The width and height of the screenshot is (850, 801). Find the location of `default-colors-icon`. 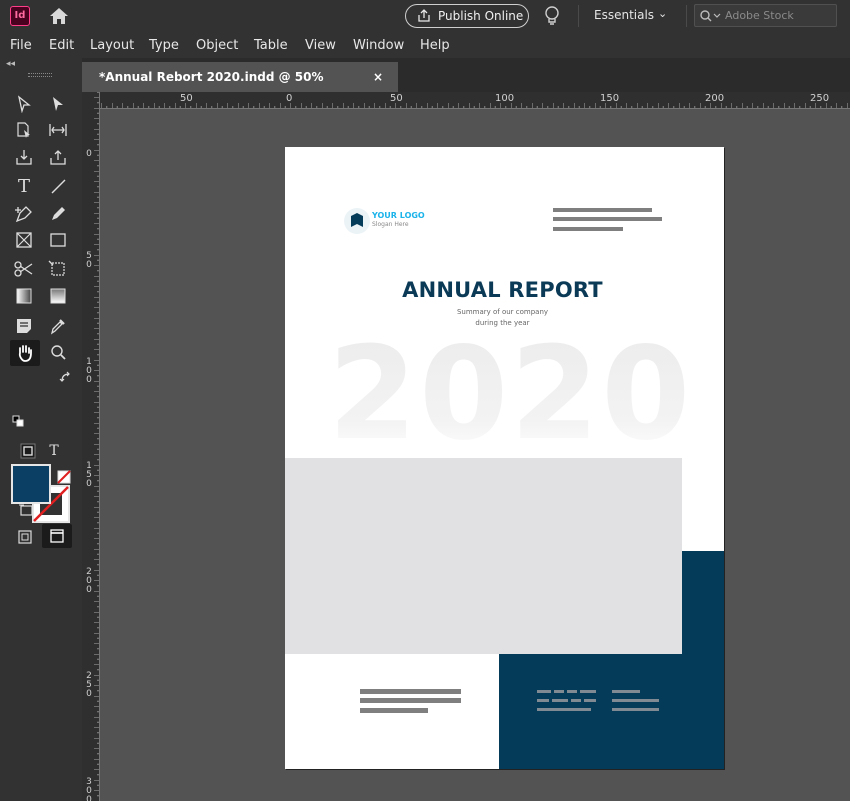

default-colors-icon is located at coordinates (18, 421).